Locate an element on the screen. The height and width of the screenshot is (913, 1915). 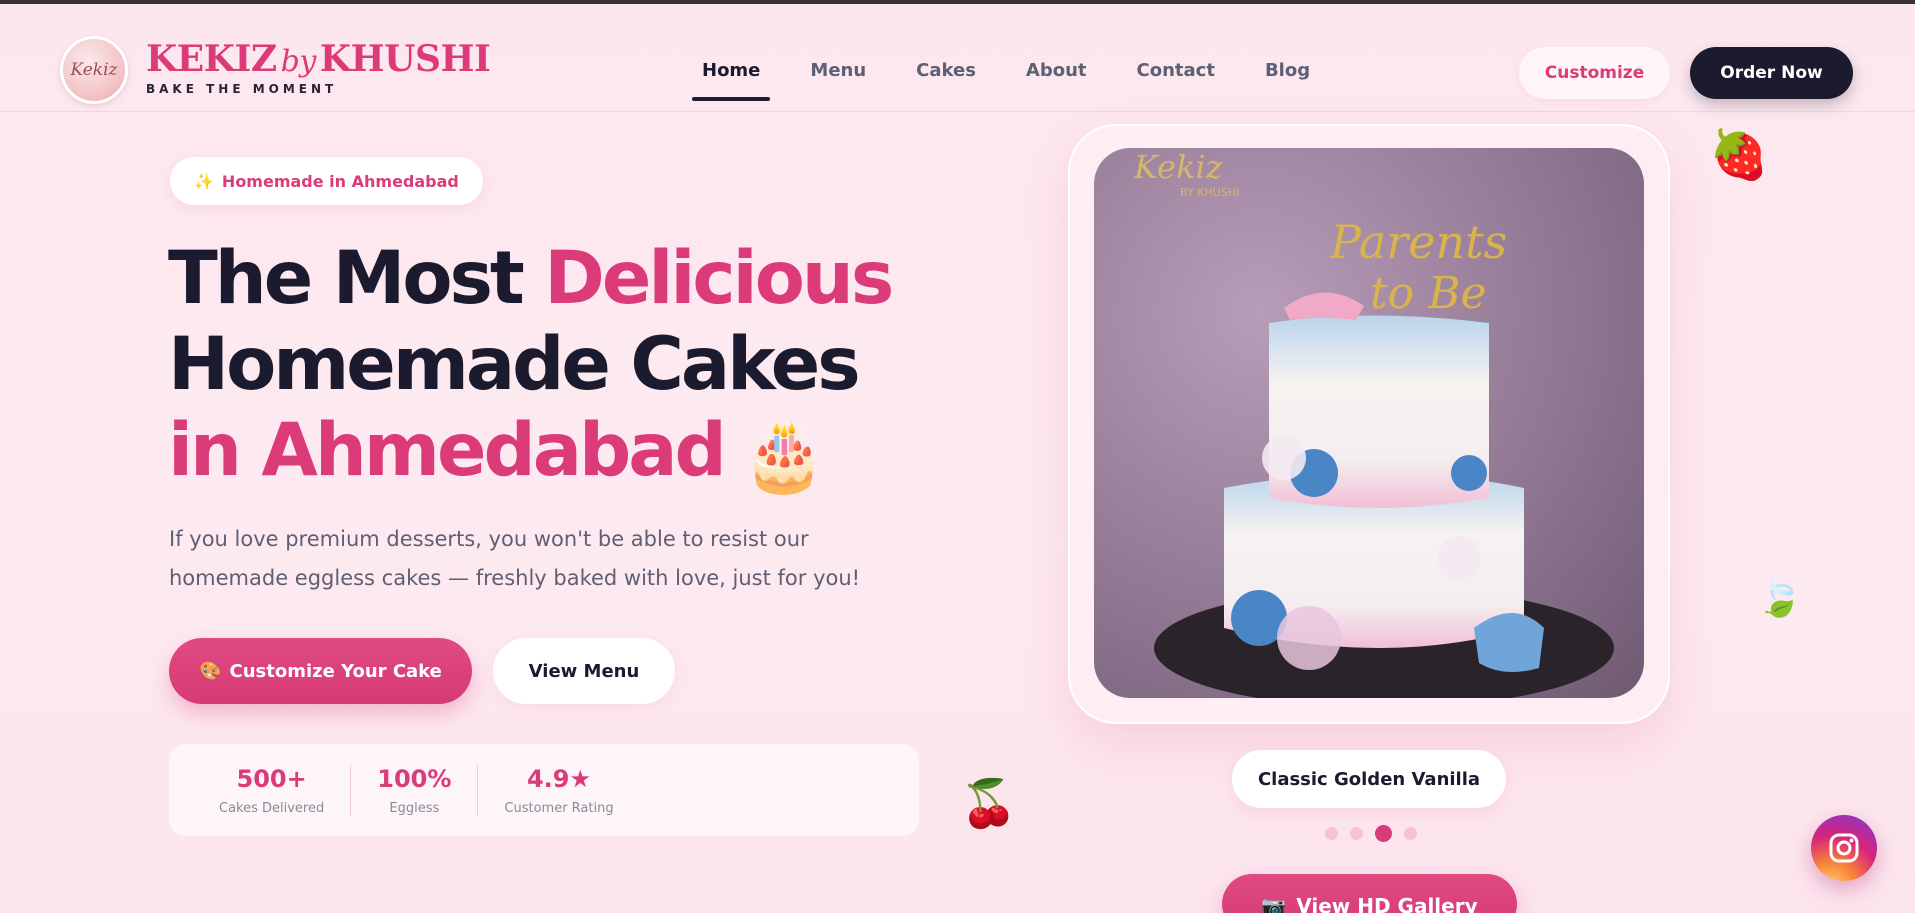
nav-item-cakes: Cakes is located at coordinates (946, 70).